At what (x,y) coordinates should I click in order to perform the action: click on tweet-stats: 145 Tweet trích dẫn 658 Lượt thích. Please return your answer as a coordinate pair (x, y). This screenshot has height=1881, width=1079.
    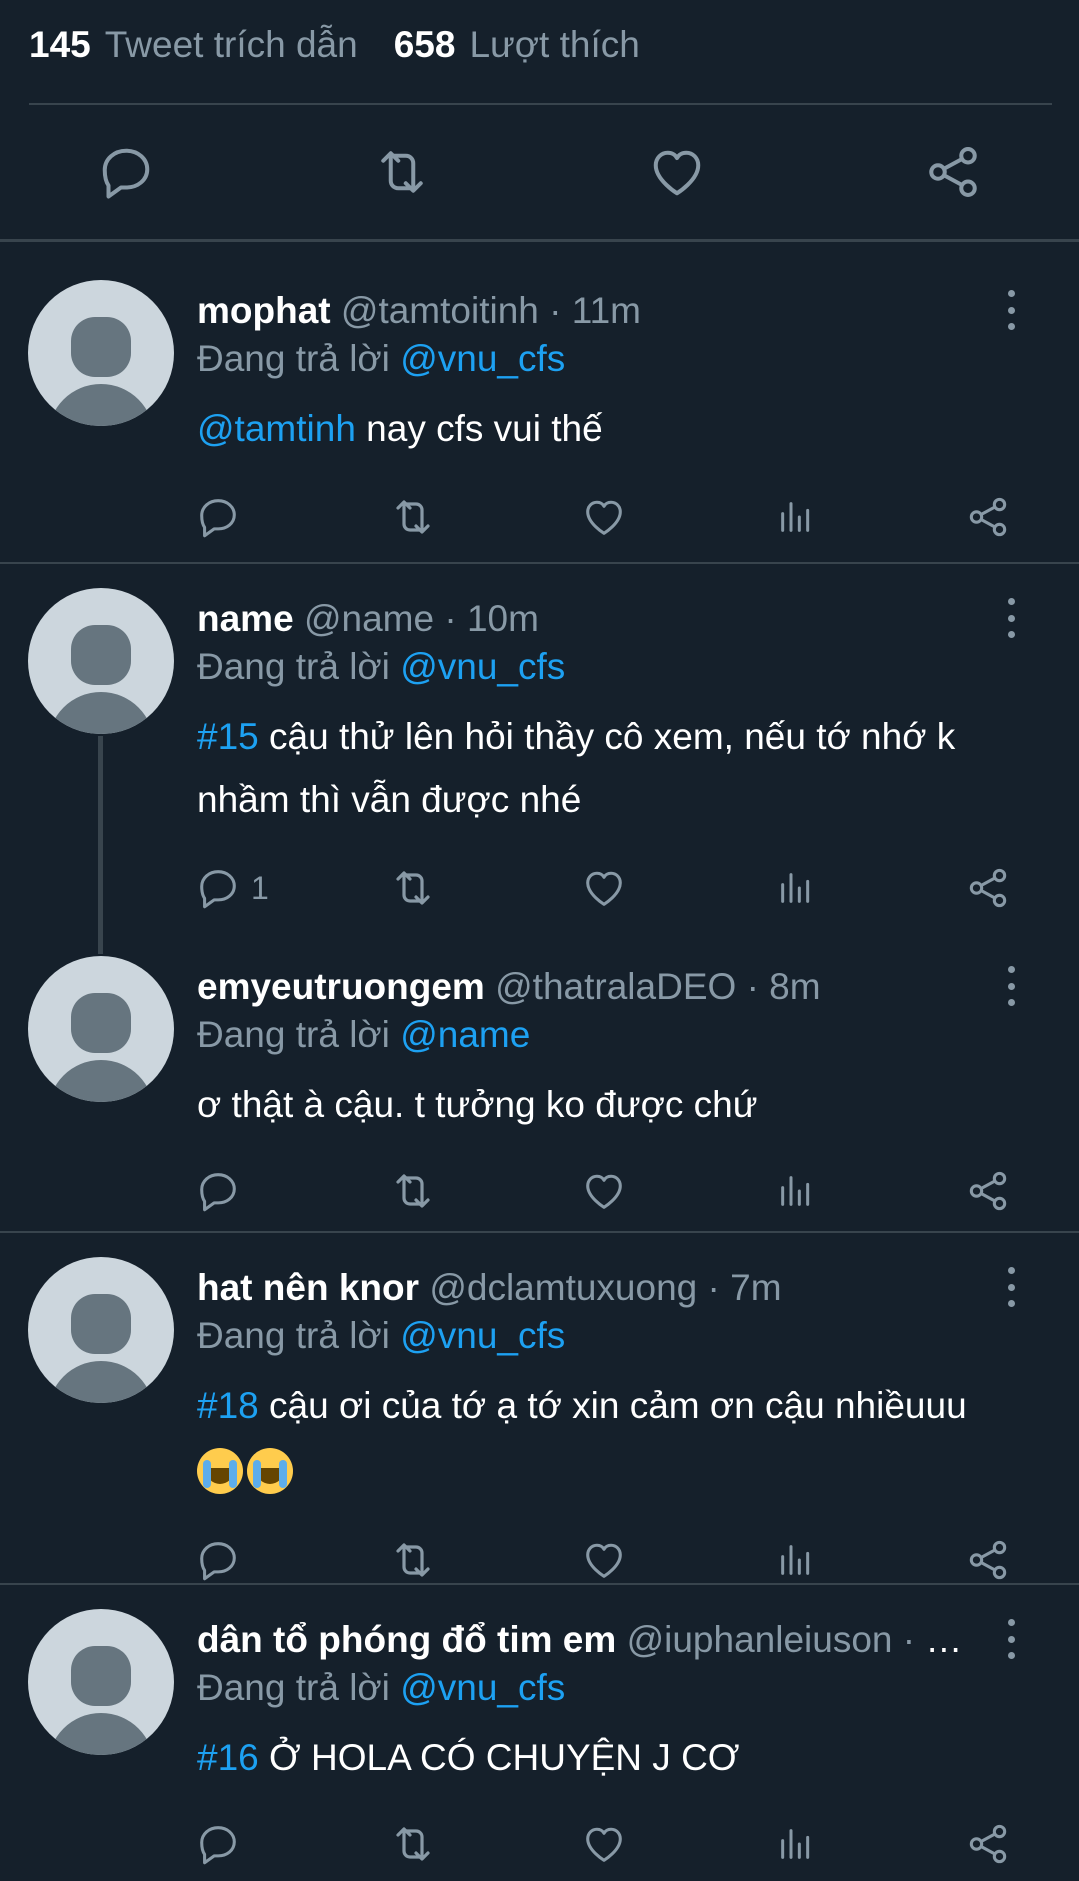
    Looking at the image, I should click on (352, 45).